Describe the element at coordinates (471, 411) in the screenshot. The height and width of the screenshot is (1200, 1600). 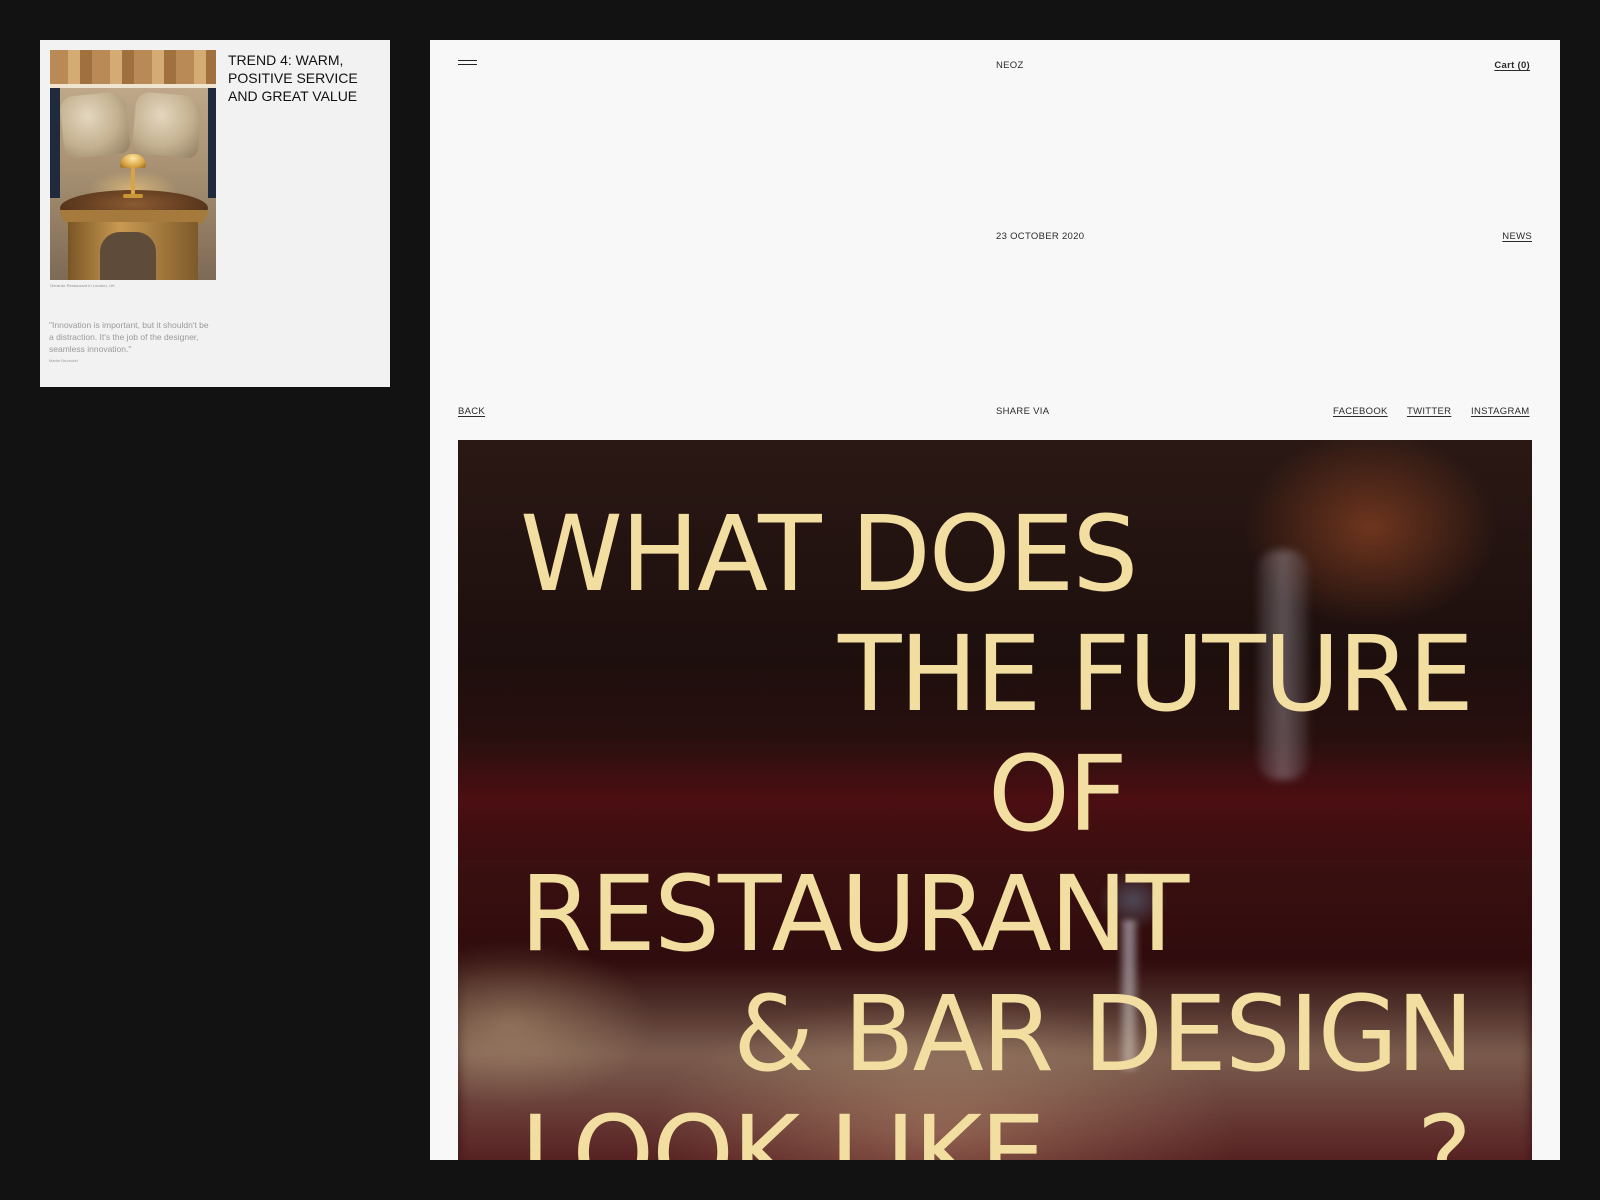
I see `back-link: BACK` at that location.